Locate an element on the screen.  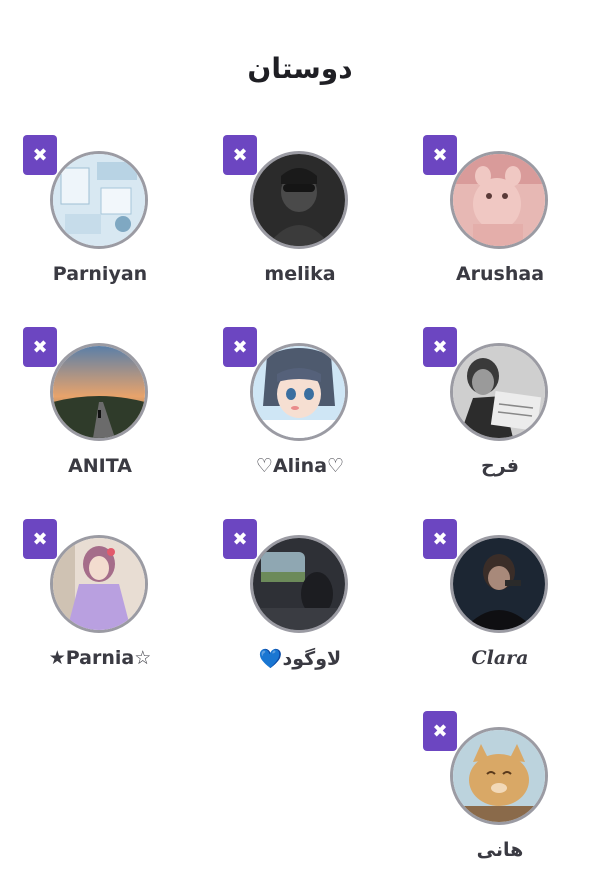
friend-card: ✖ لاوگود💙 is located at coordinates (300, 609).